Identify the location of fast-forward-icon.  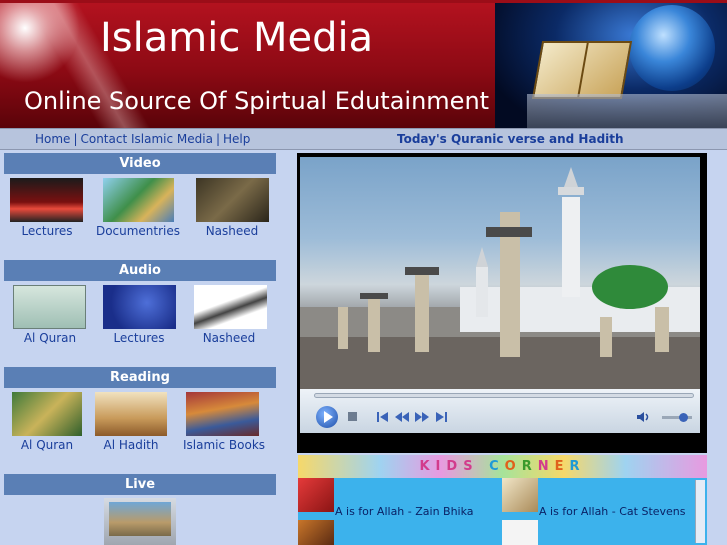
(422, 418).